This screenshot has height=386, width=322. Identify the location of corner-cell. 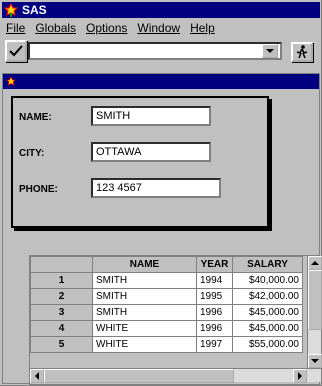
(61, 264).